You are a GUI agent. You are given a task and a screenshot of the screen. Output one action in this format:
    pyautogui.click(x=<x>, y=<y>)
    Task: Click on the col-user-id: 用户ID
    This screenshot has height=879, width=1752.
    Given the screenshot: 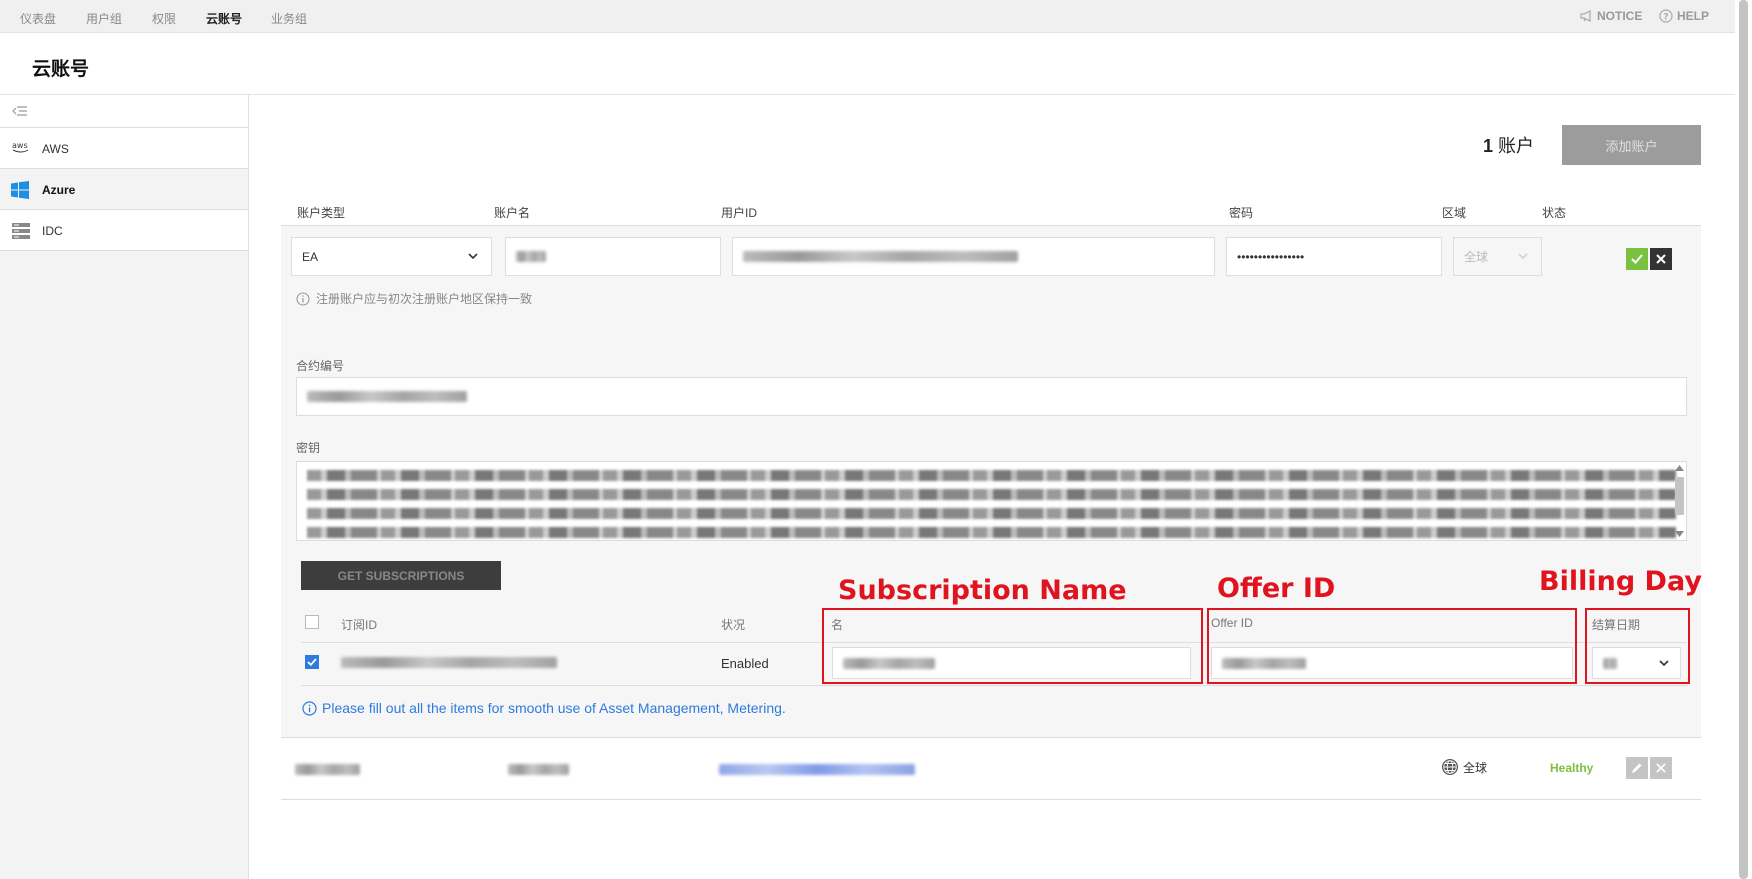 What is the action you would take?
    pyautogui.click(x=739, y=213)
    